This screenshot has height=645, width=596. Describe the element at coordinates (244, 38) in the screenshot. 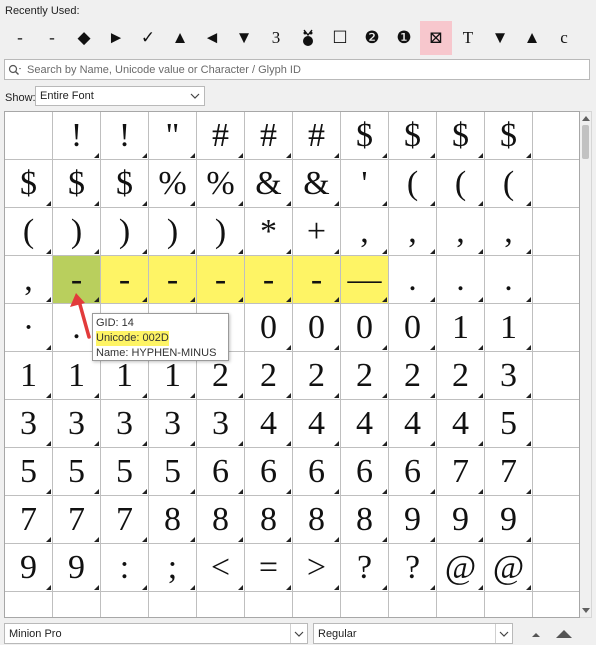

I see `recent-glyph: ▼` at that location.